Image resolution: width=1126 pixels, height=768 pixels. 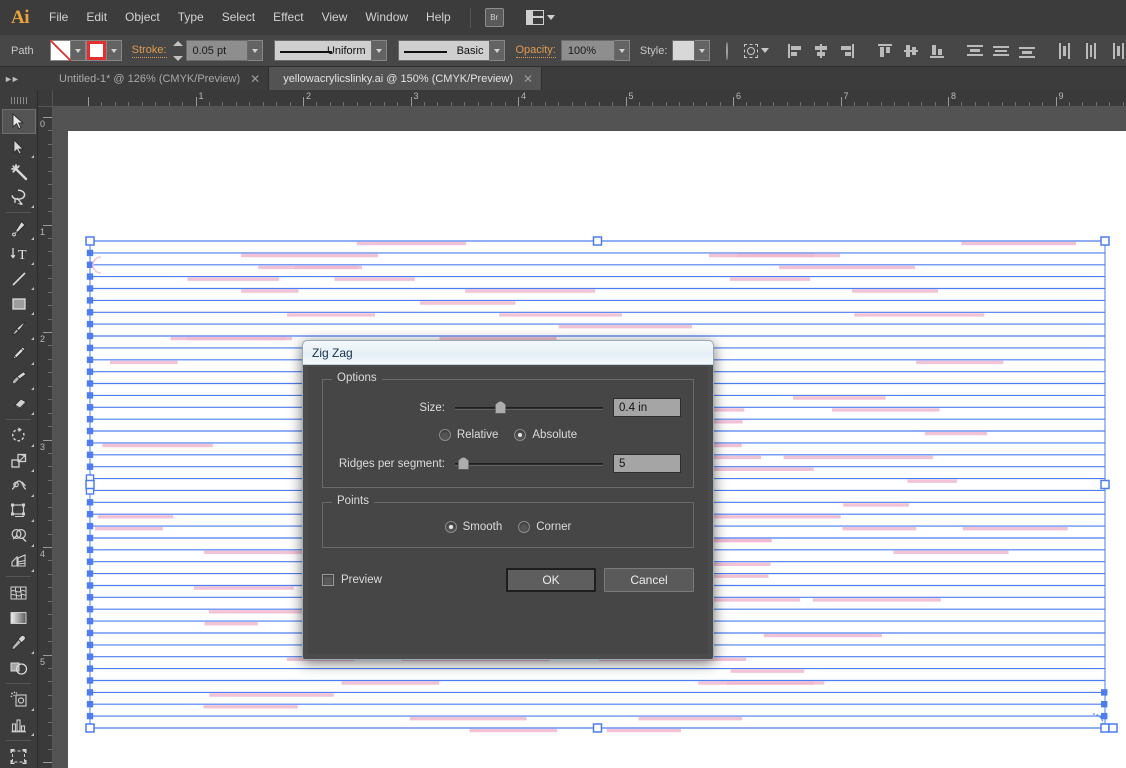 I want to click on align-top-icon, so click(x=885, y=51).